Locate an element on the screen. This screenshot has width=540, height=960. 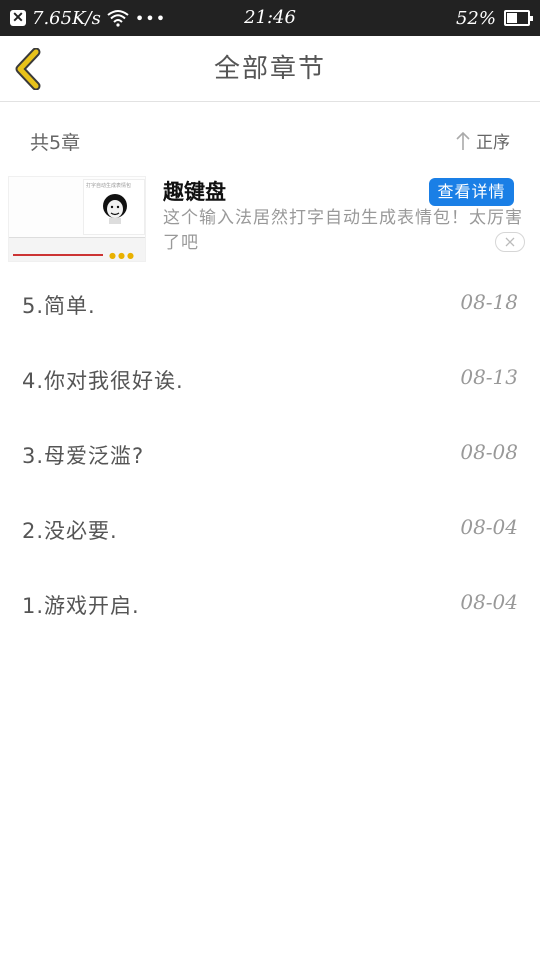
status-right: 52% is located at coordinates (494, 18).